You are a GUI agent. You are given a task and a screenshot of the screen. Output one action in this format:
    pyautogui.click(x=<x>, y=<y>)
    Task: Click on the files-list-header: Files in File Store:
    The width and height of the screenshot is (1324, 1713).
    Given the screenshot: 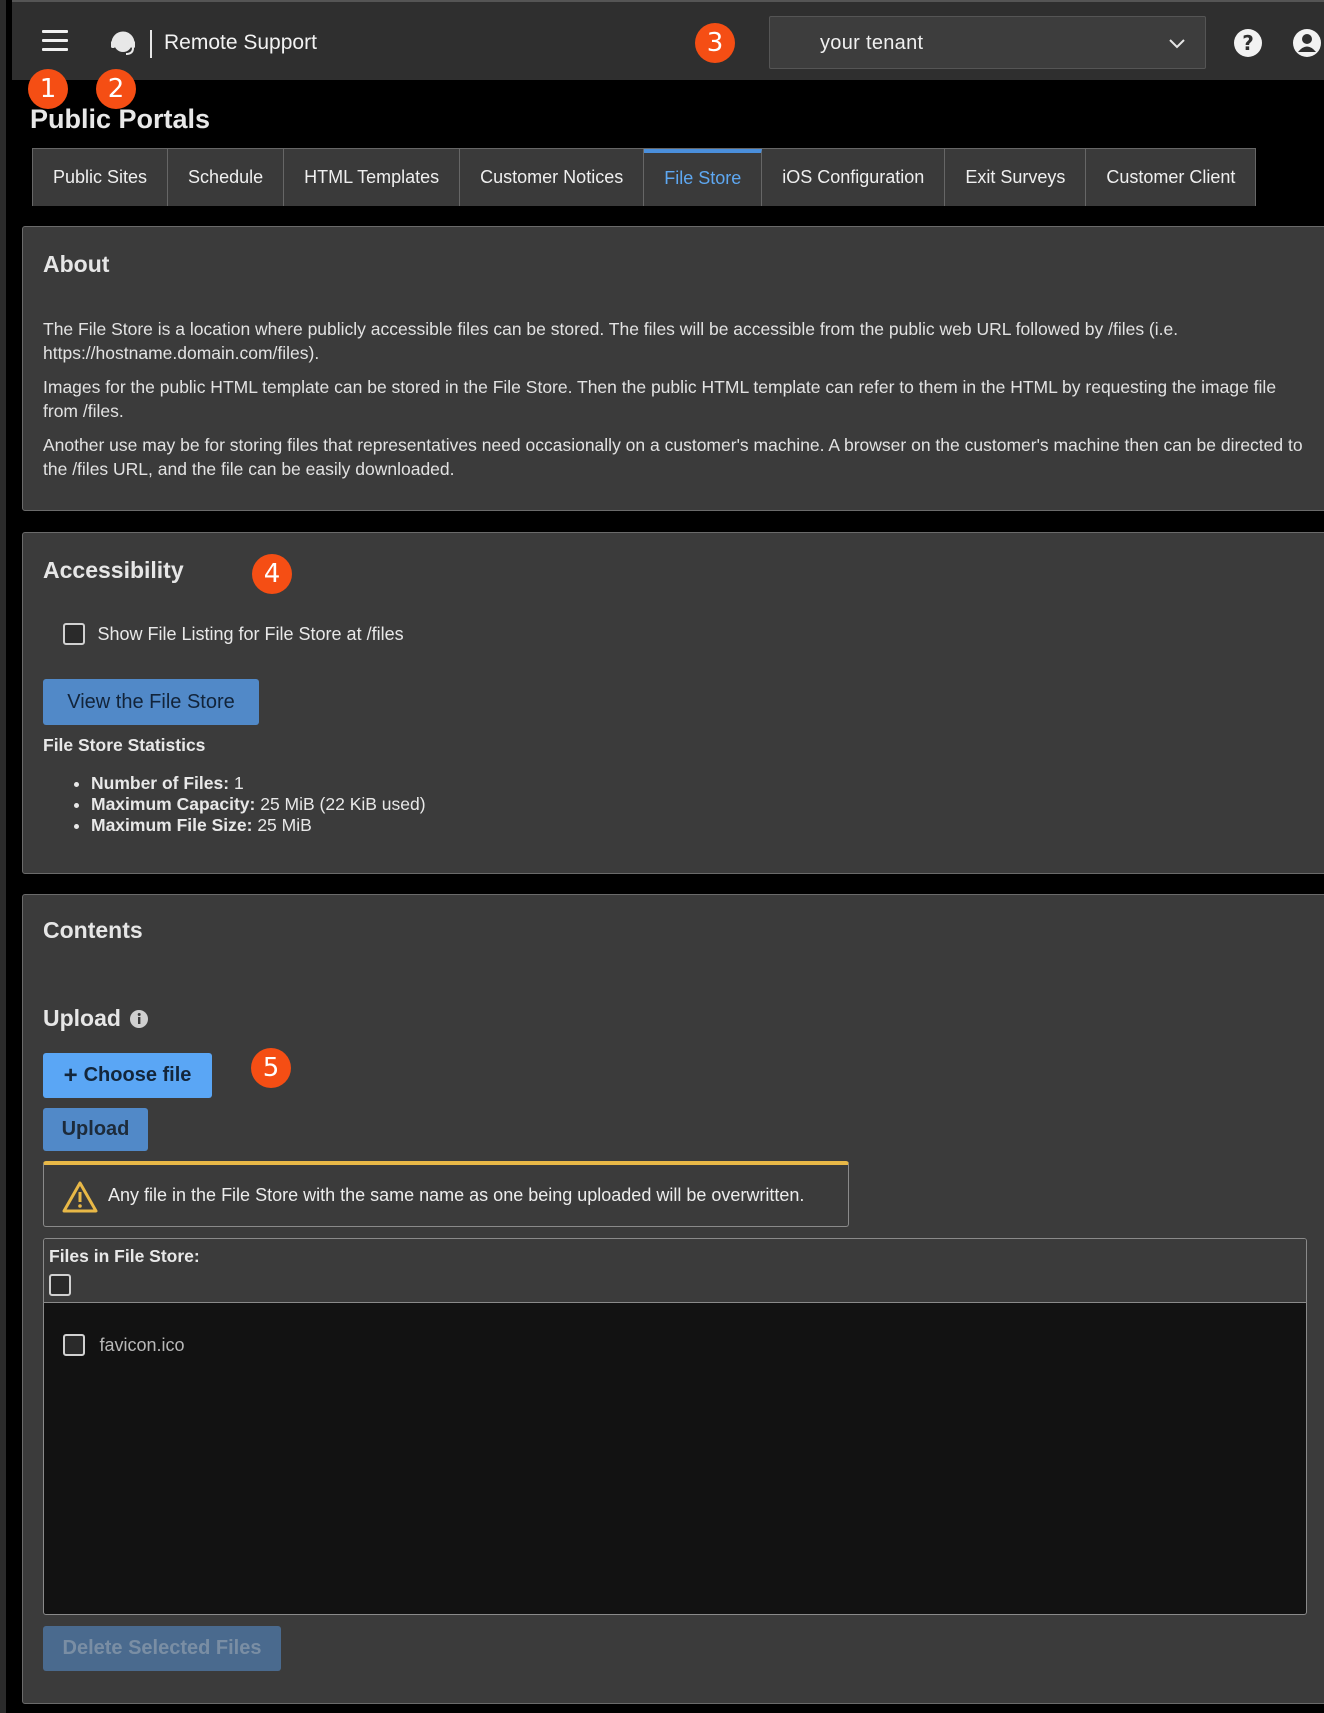 What is the action you would take?
    pyautogui.click(x=675, y=1271)
    